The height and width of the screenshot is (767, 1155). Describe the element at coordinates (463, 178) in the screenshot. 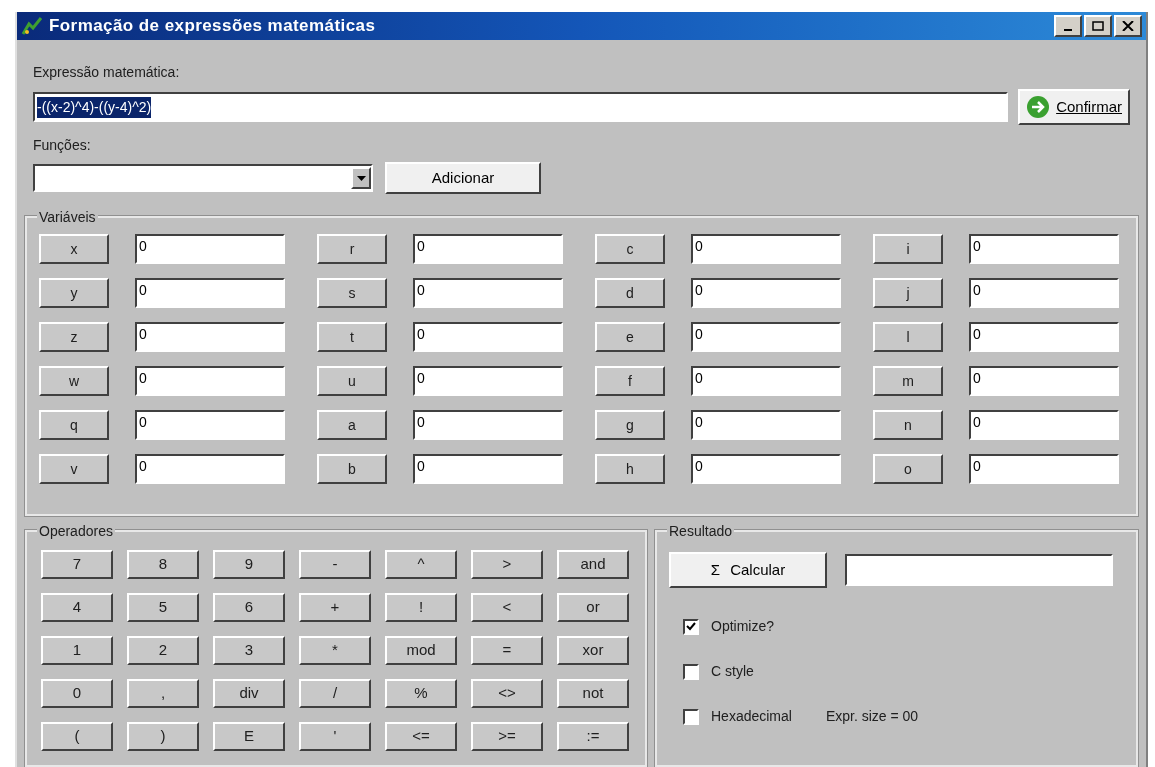

I see `add-button: Adicionar` at that location.